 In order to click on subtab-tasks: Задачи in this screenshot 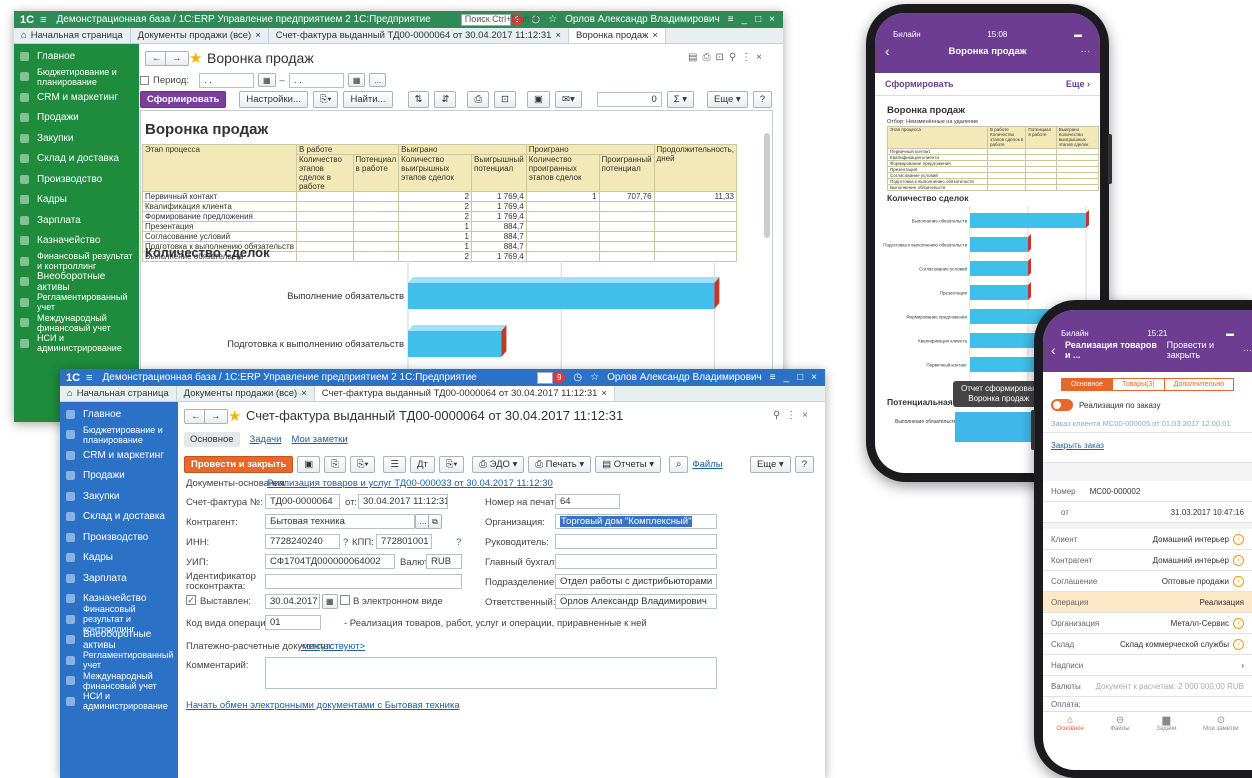, I will do `click(266, 439)`.